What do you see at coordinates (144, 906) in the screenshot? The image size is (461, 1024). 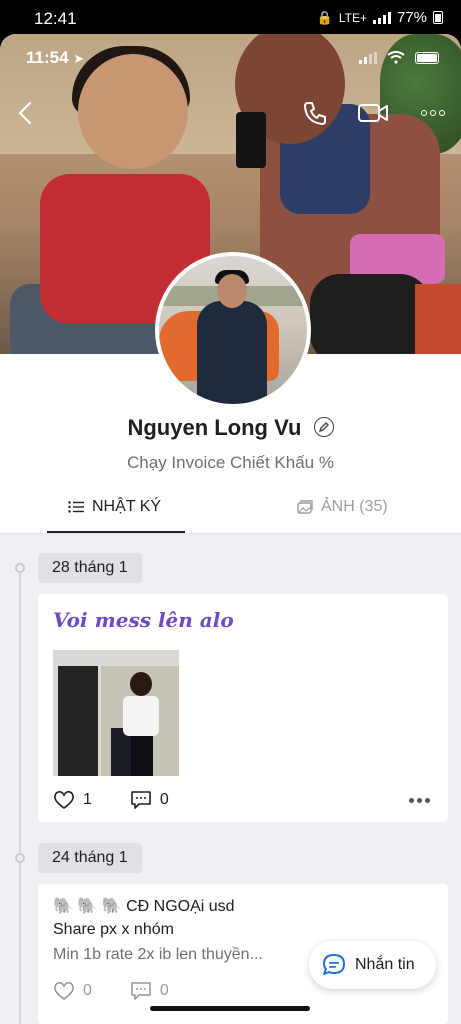 I see `post-text-line: 🐘 🐘 🐘 CĐ NGOẠi usd` at bounding box center [144, 906].